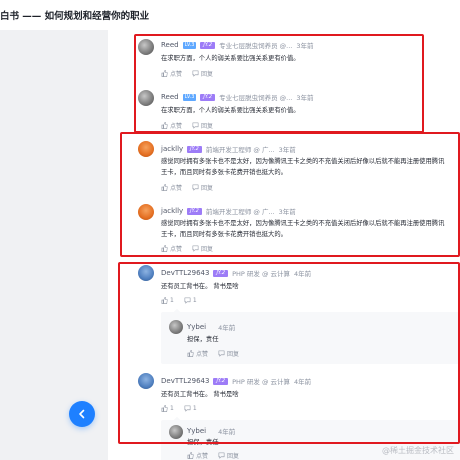 This screenshot has height=460, width=460. Describe the element at coordinates (418, 450) in the screenshot. I see `watermark: @稀土掘金技术社区` at that location.